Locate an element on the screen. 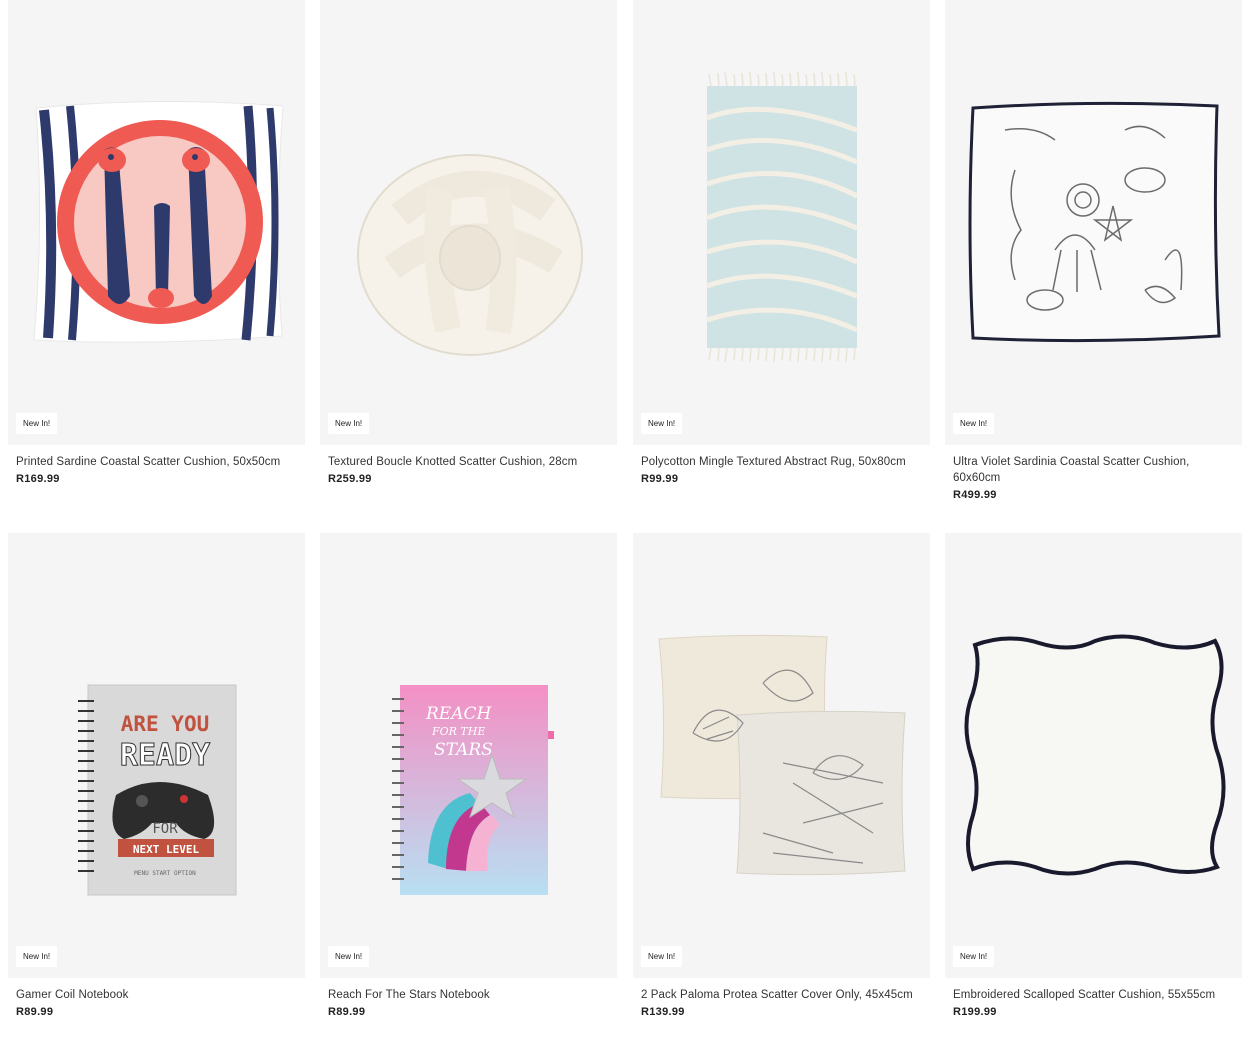 The height and width of the screenshot is (1050, 1250). product-image-sea-cushion: New In! is located at coordinates (1093, 222).